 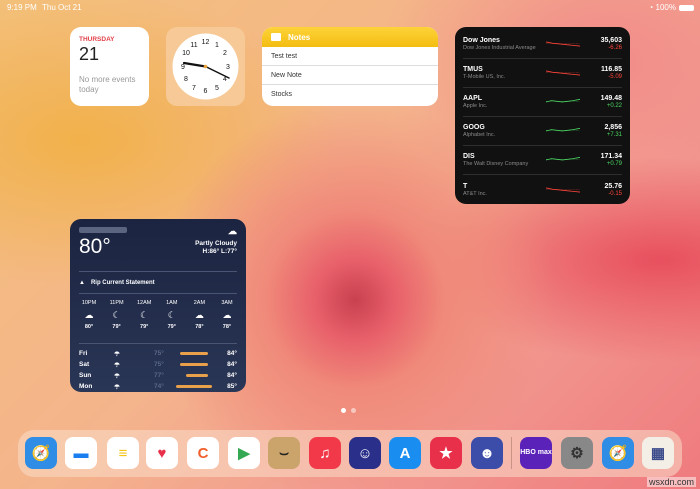 I want to click on stock-name: Dow Jones Industrial Average, so click(x=499, y=48).